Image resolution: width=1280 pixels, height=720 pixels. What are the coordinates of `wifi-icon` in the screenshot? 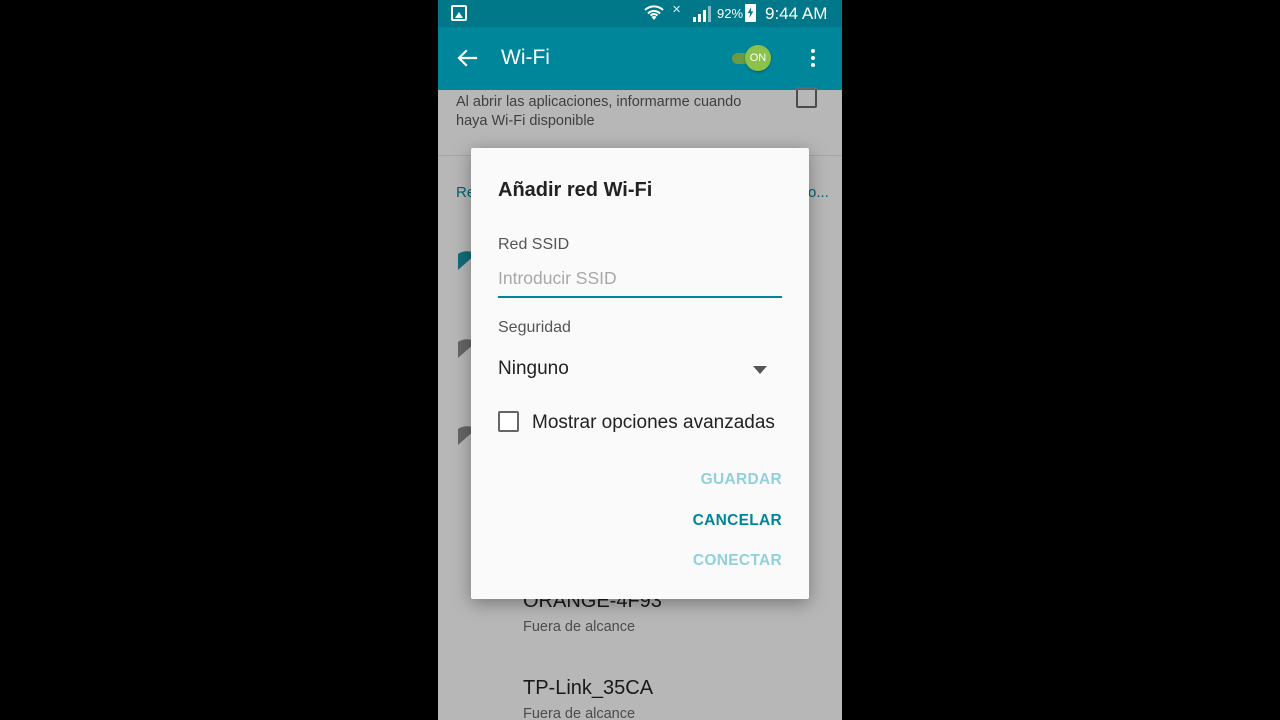 It's located at (654, 12).